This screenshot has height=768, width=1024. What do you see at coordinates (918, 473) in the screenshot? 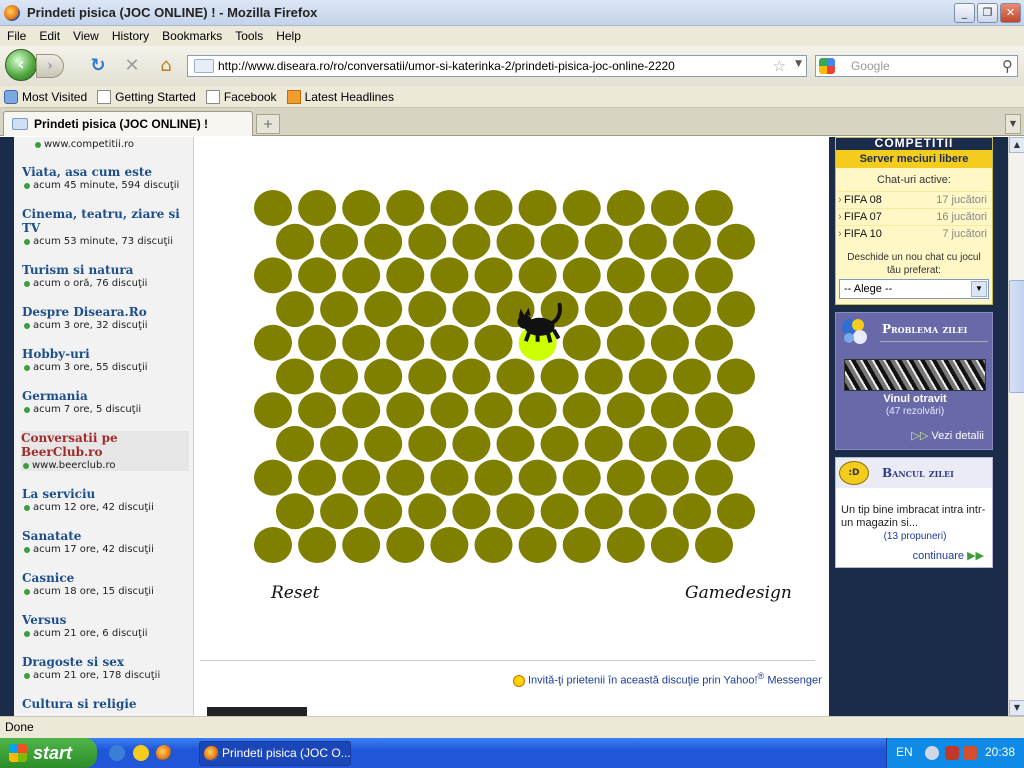
I see `banc-title: Bancul zilei` at bounding box center [918, 473].